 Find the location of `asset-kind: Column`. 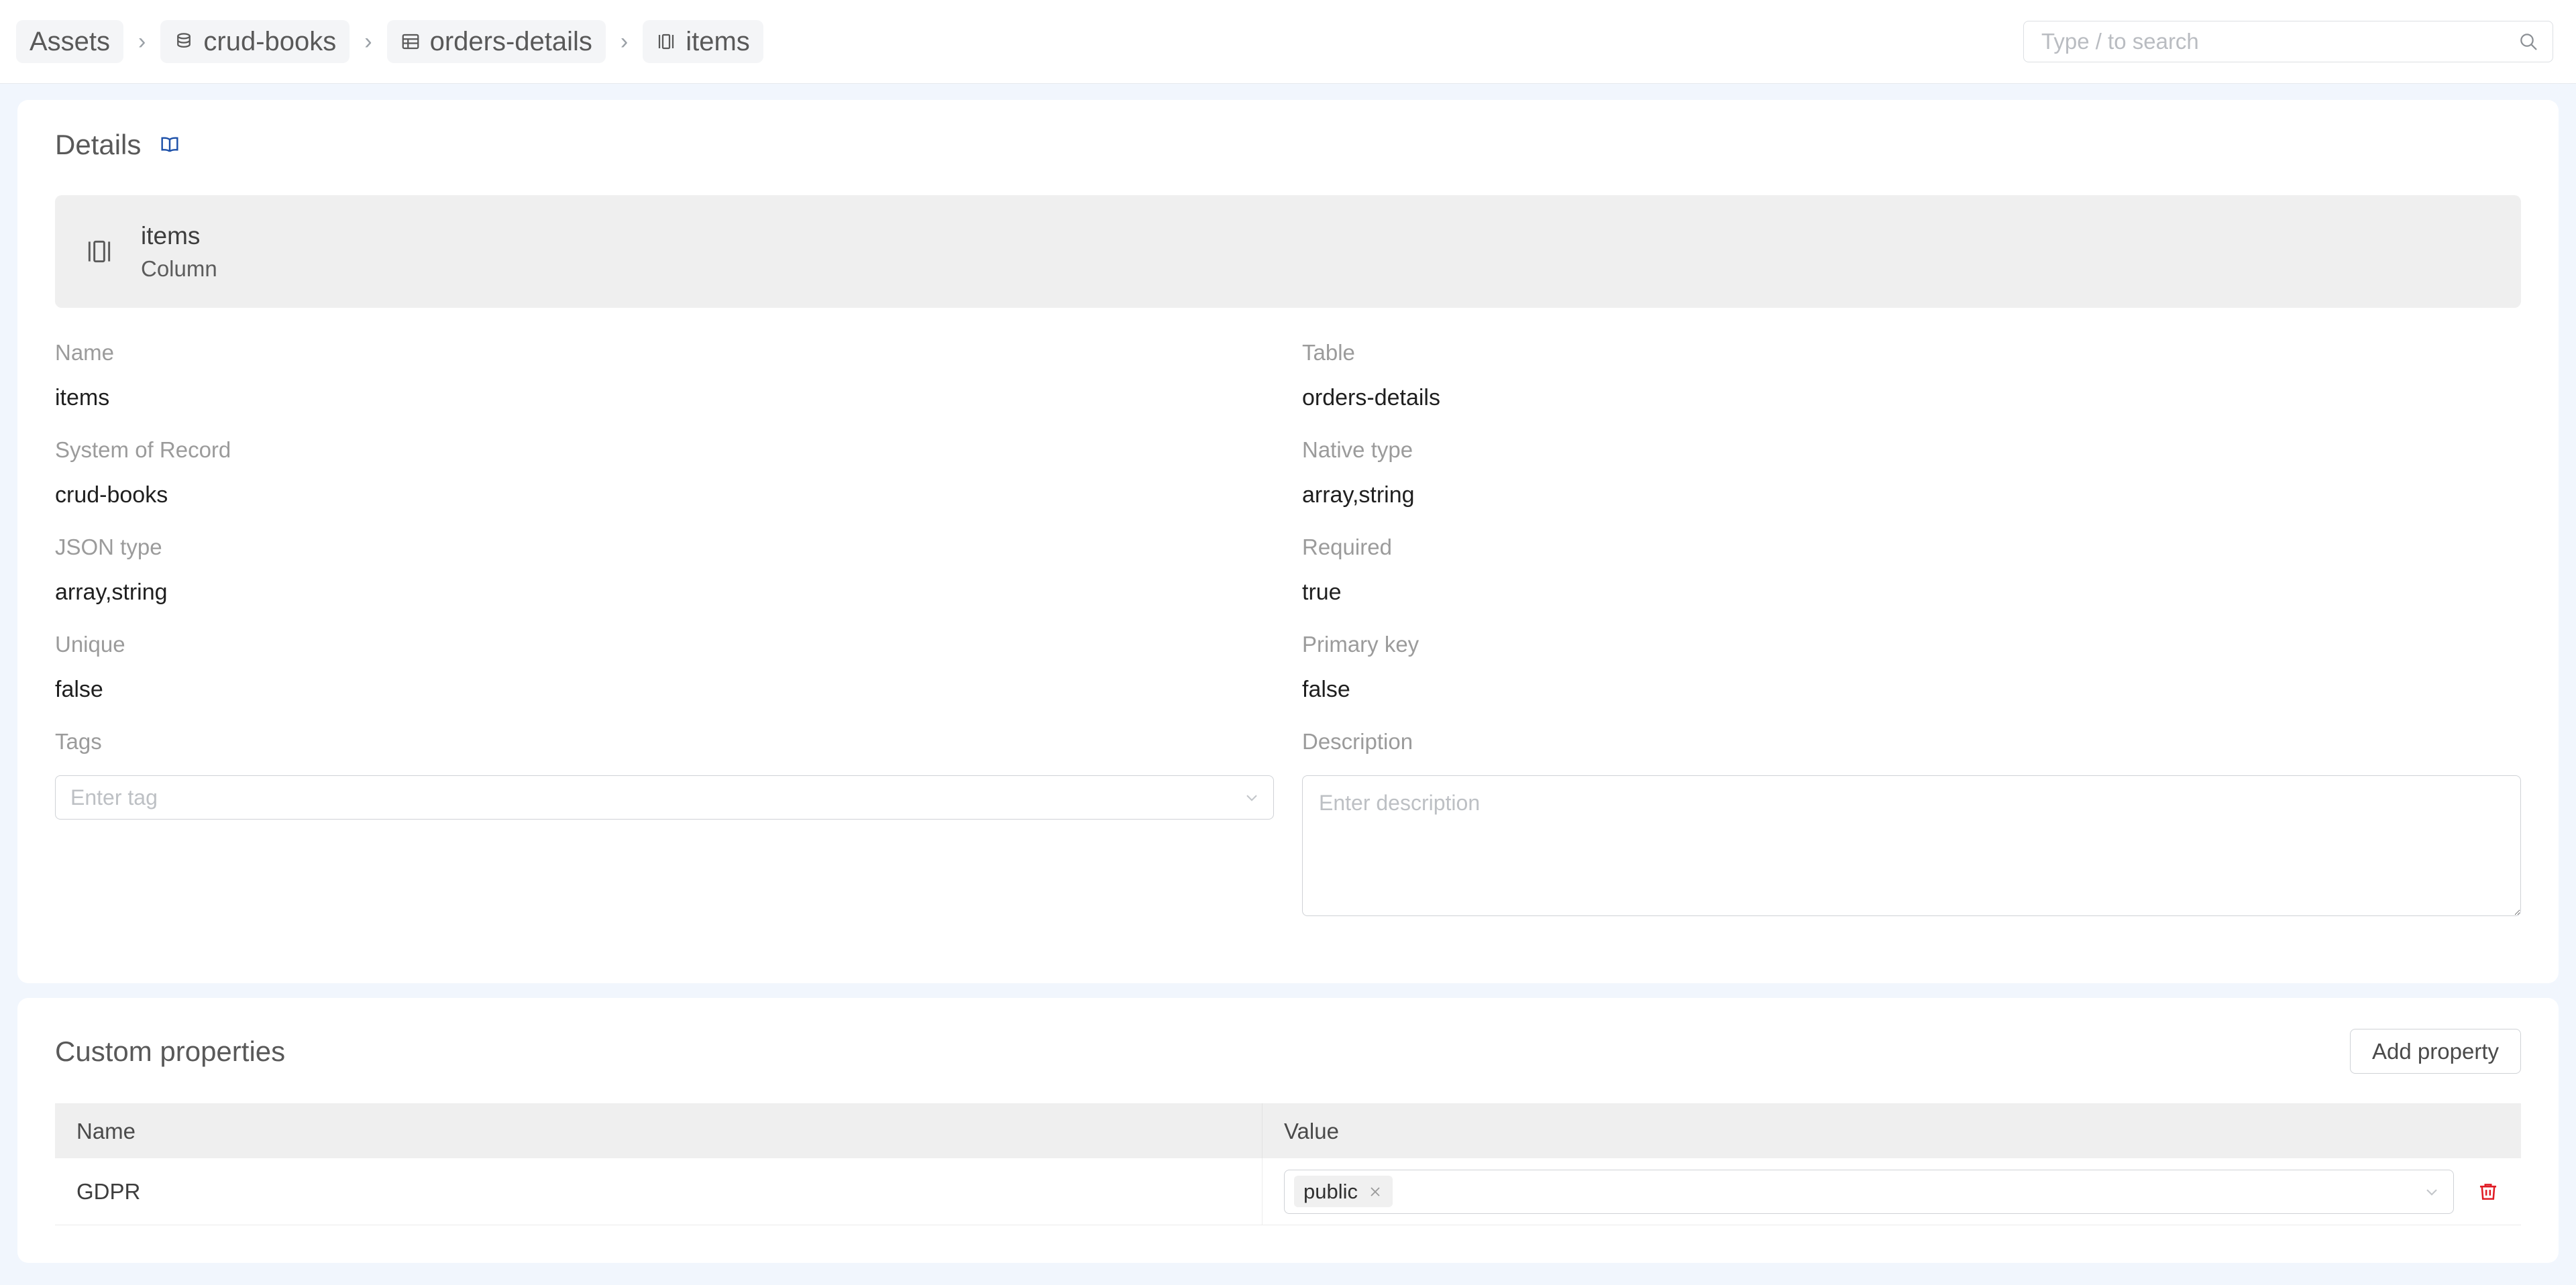

asset-kind: Column is located at coordinates (179, 268).